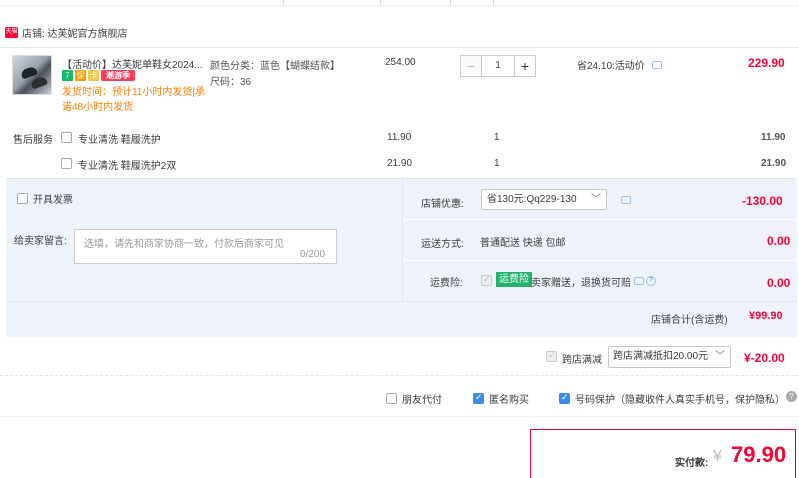 This screenshot has height=478, width=799. What do you see at coordinates (774, 163) in the screenshot?
I see `service-total: 21.90` at bounding box center [774, 163].